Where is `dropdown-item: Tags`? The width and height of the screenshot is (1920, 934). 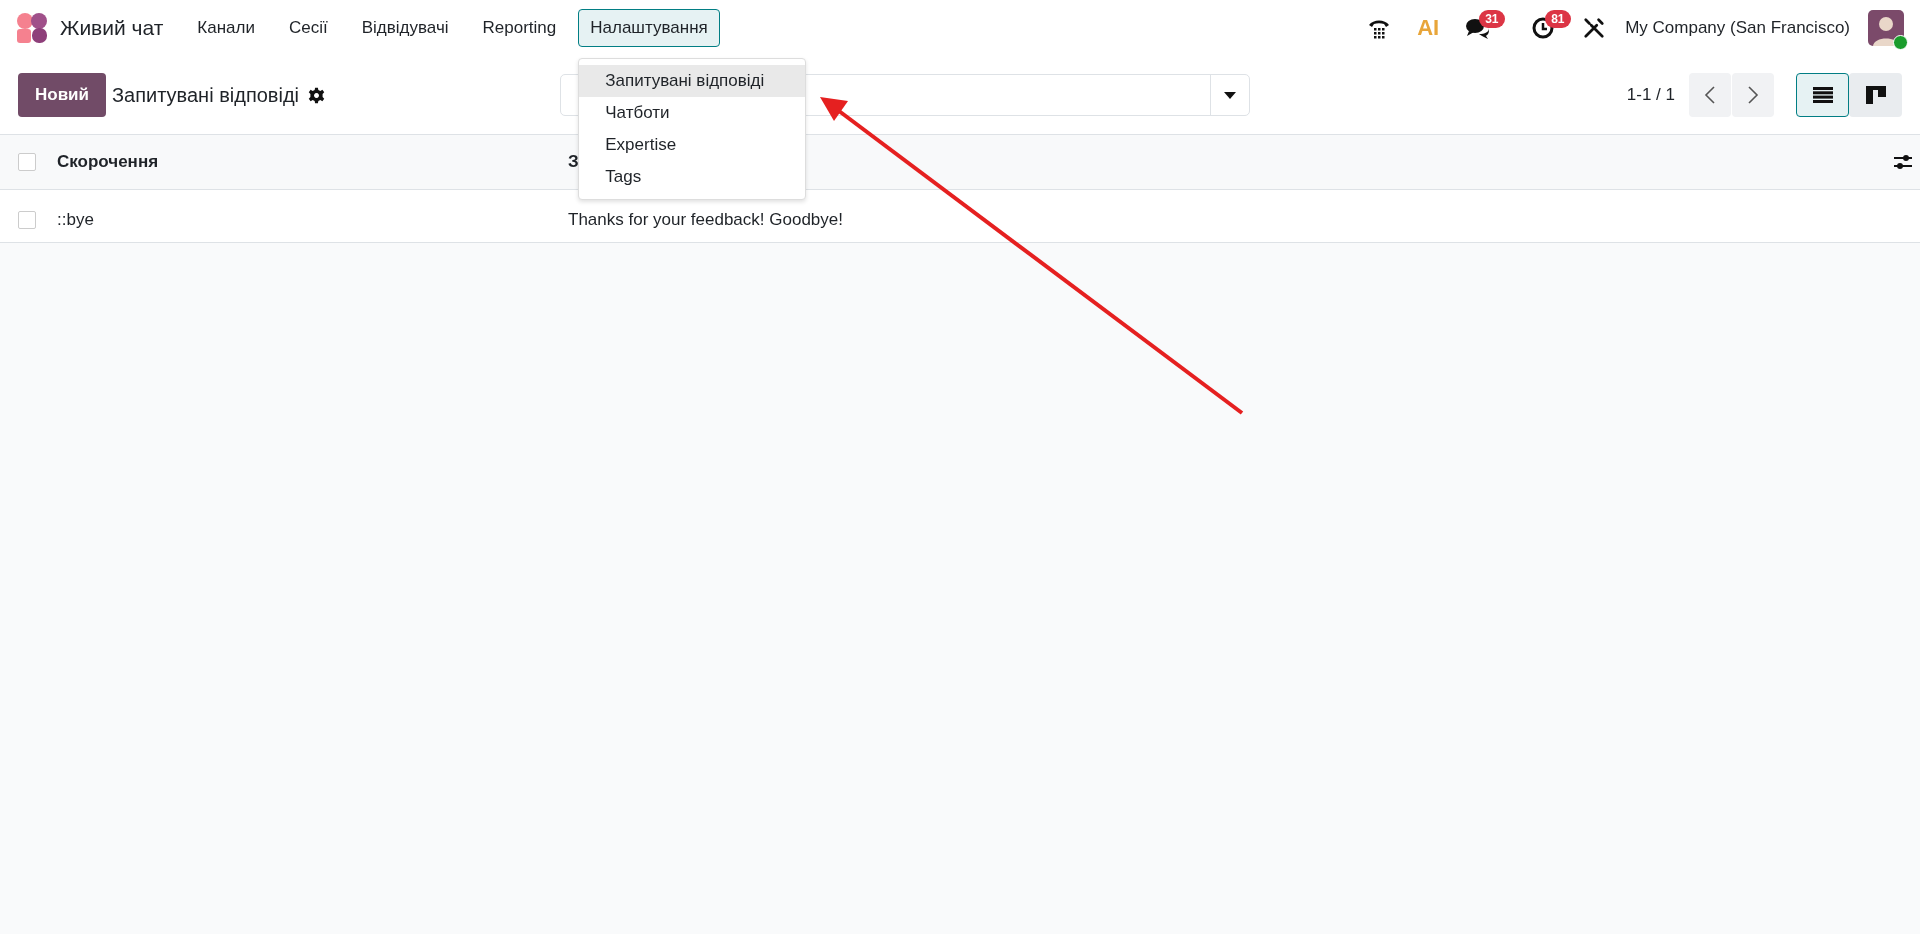
dropdown-item: Tags is located at coordinates (692, 177).